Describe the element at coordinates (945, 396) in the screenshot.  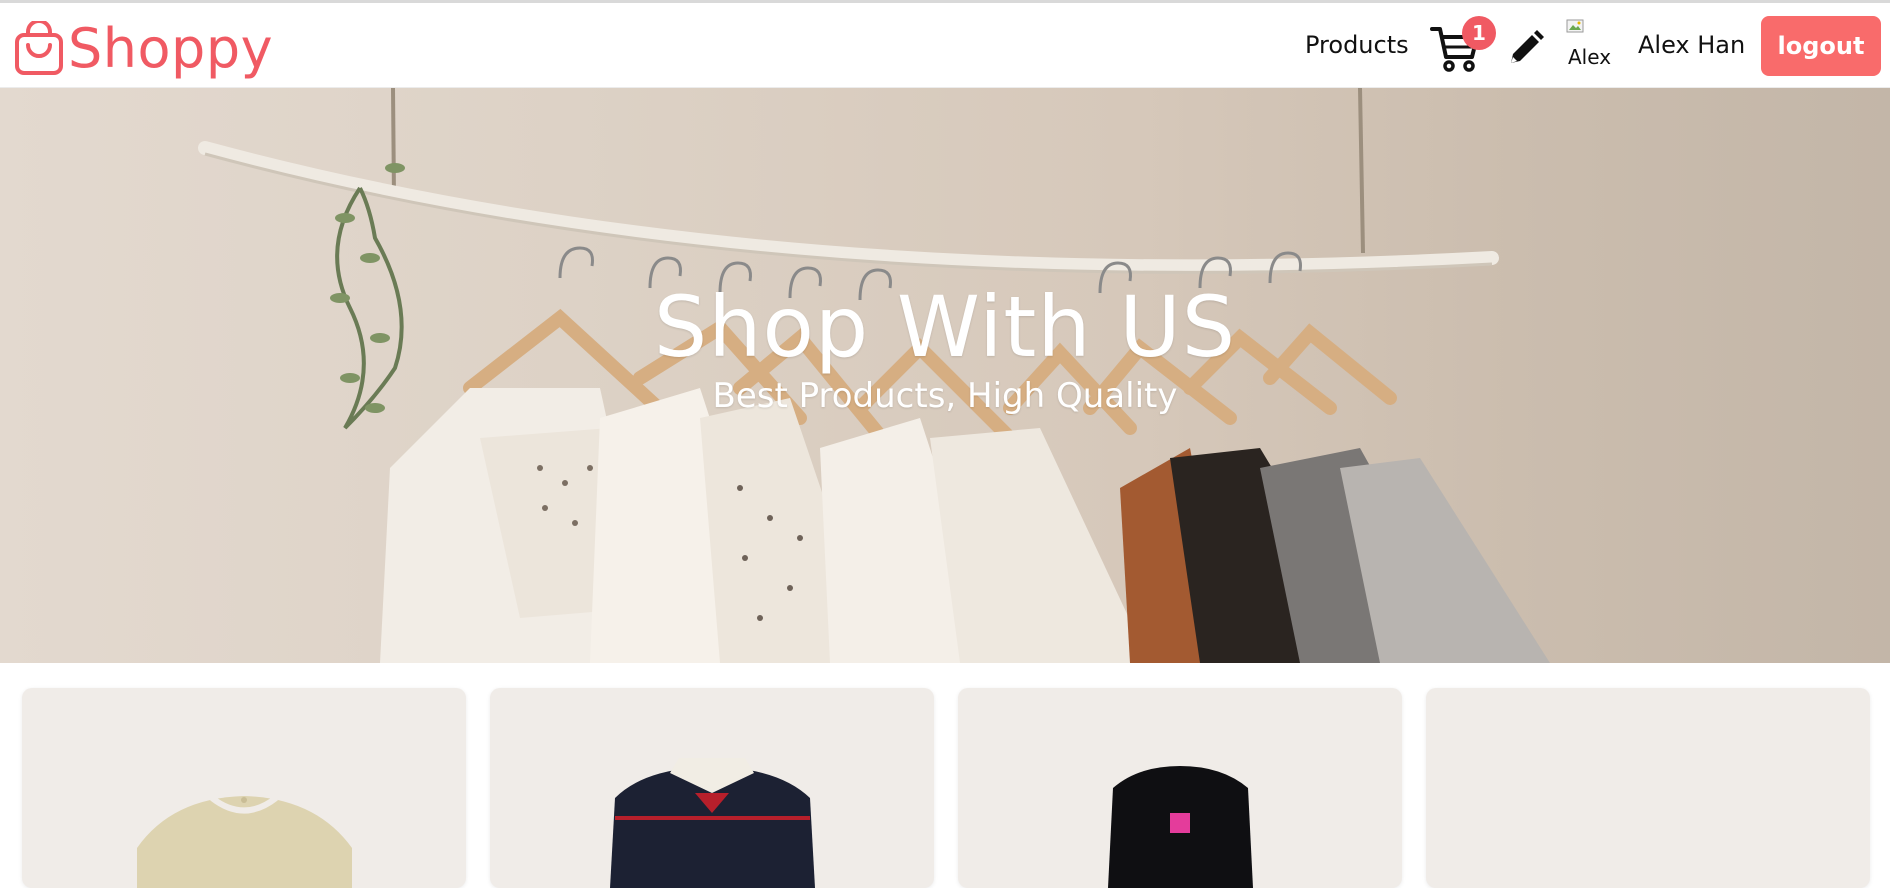
I see `hero-subtitle: Best Products, High Quality` at that location.